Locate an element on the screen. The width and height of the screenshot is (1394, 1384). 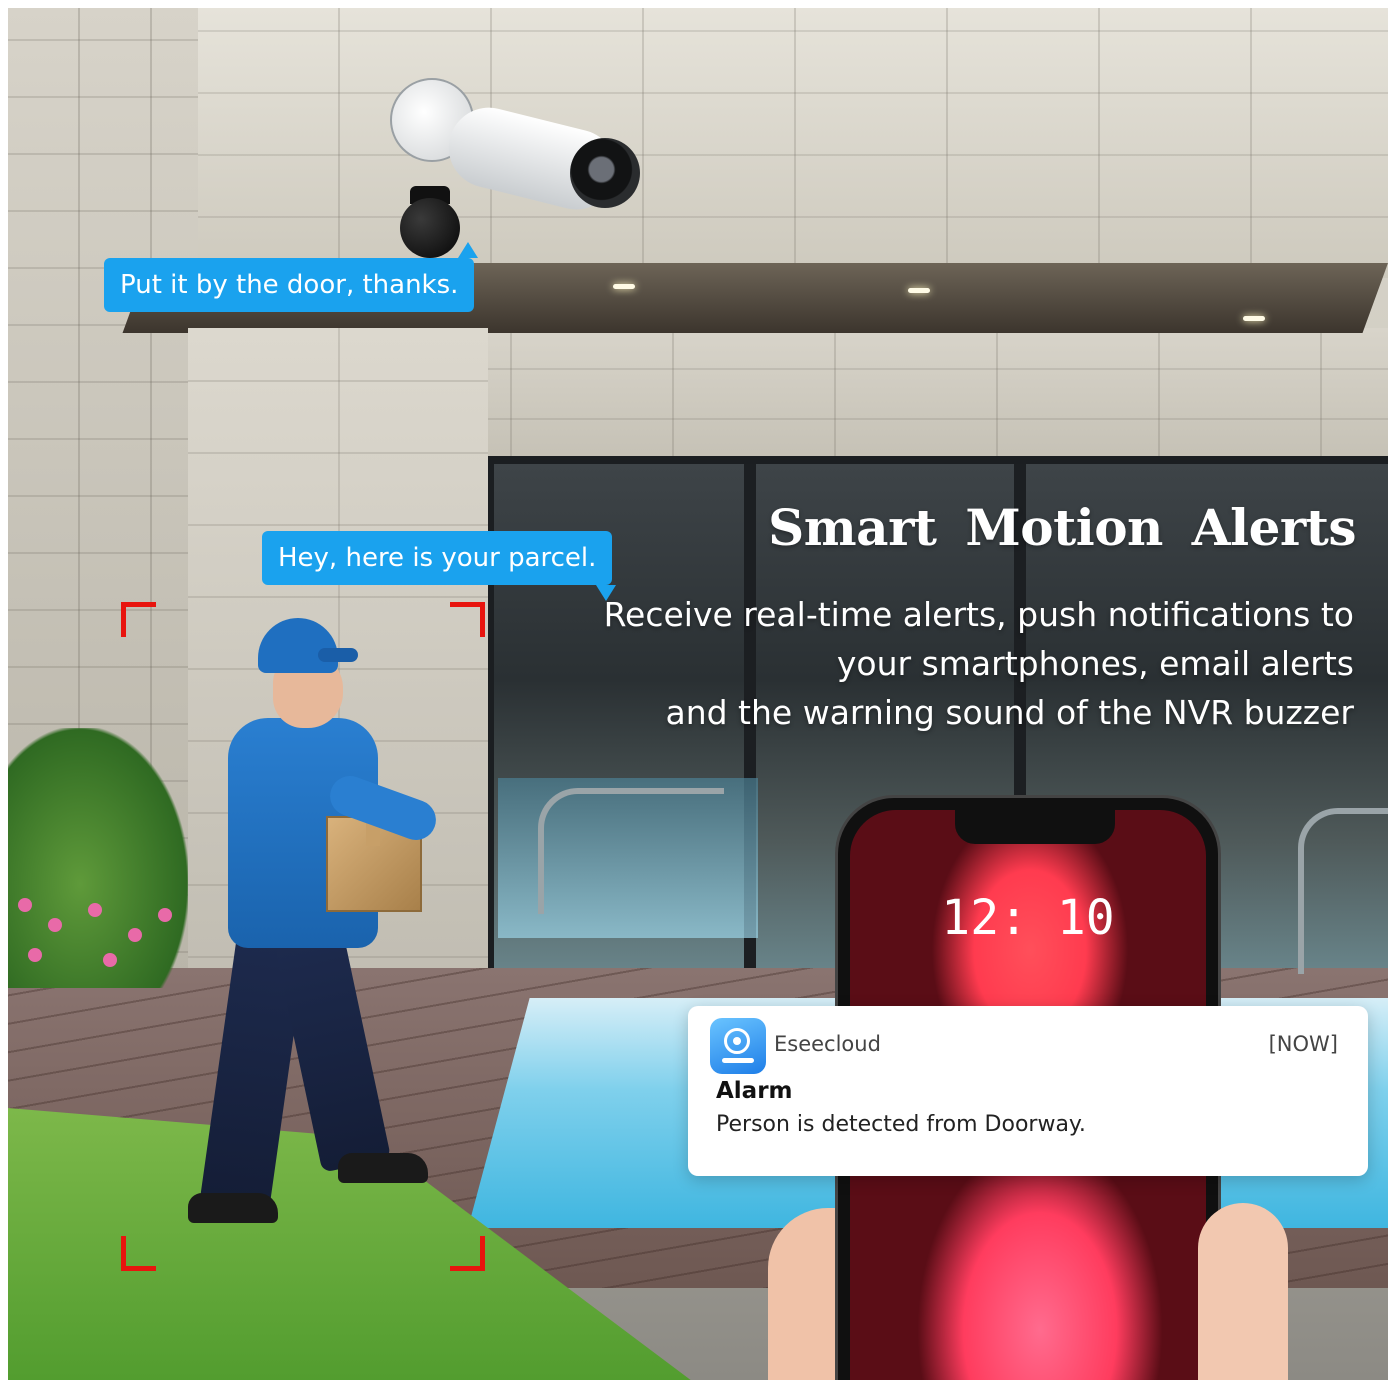
camera-speaker is located at coordinates (430, 228).